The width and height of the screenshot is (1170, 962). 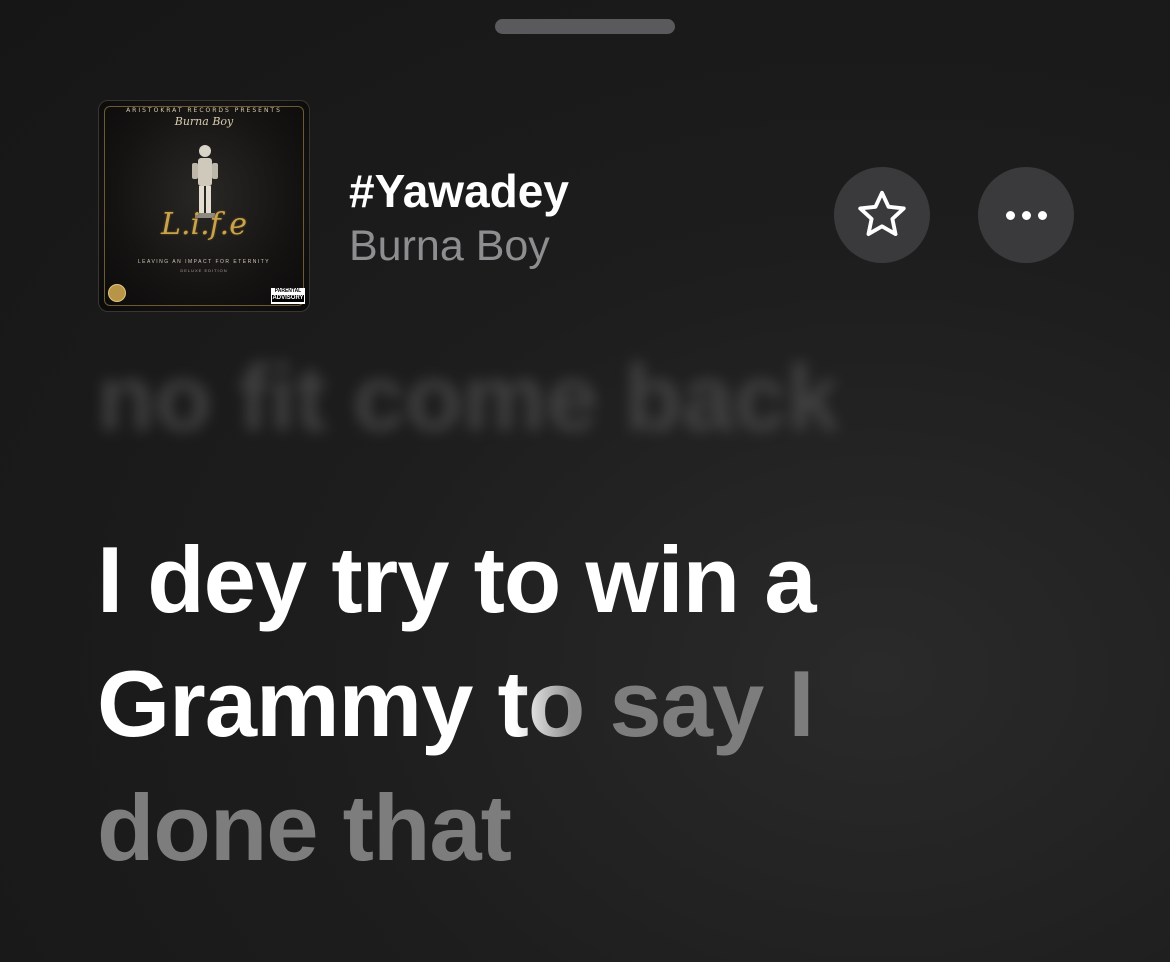 What do you see at coordinates (117, 293) in the screenshot?
I see `record-label-seal-icon` at bounding box center [117, 293].